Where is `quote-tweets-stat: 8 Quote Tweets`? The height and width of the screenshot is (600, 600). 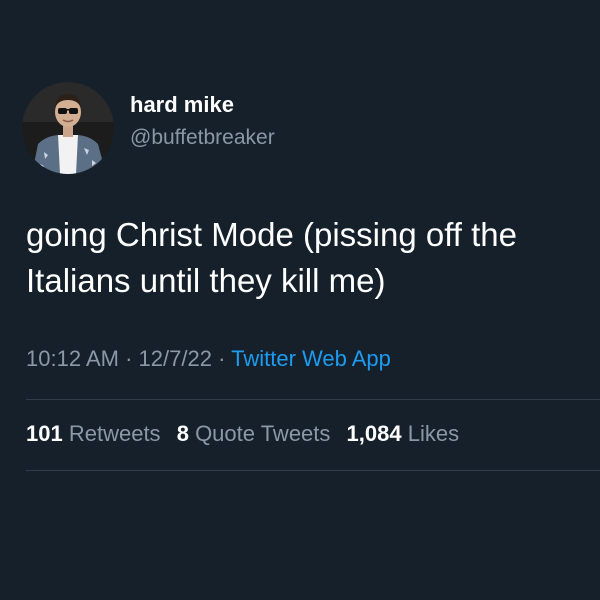 quote-tweets-stat: 8 Quote Tweets is located at coordinates (254, 433).